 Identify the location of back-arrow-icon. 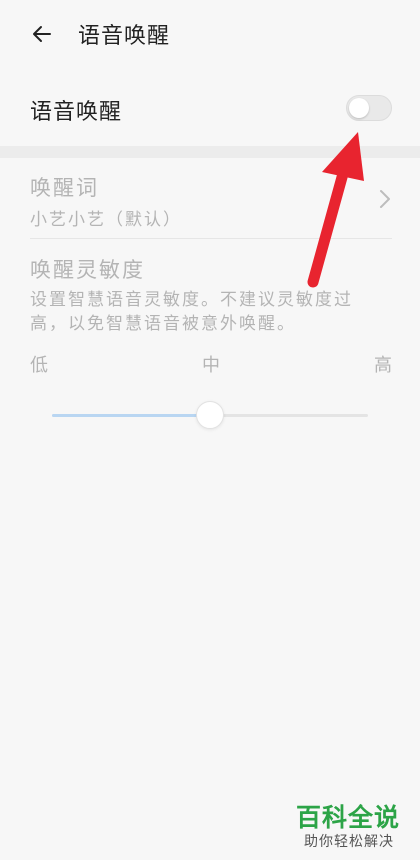
(42, 34).